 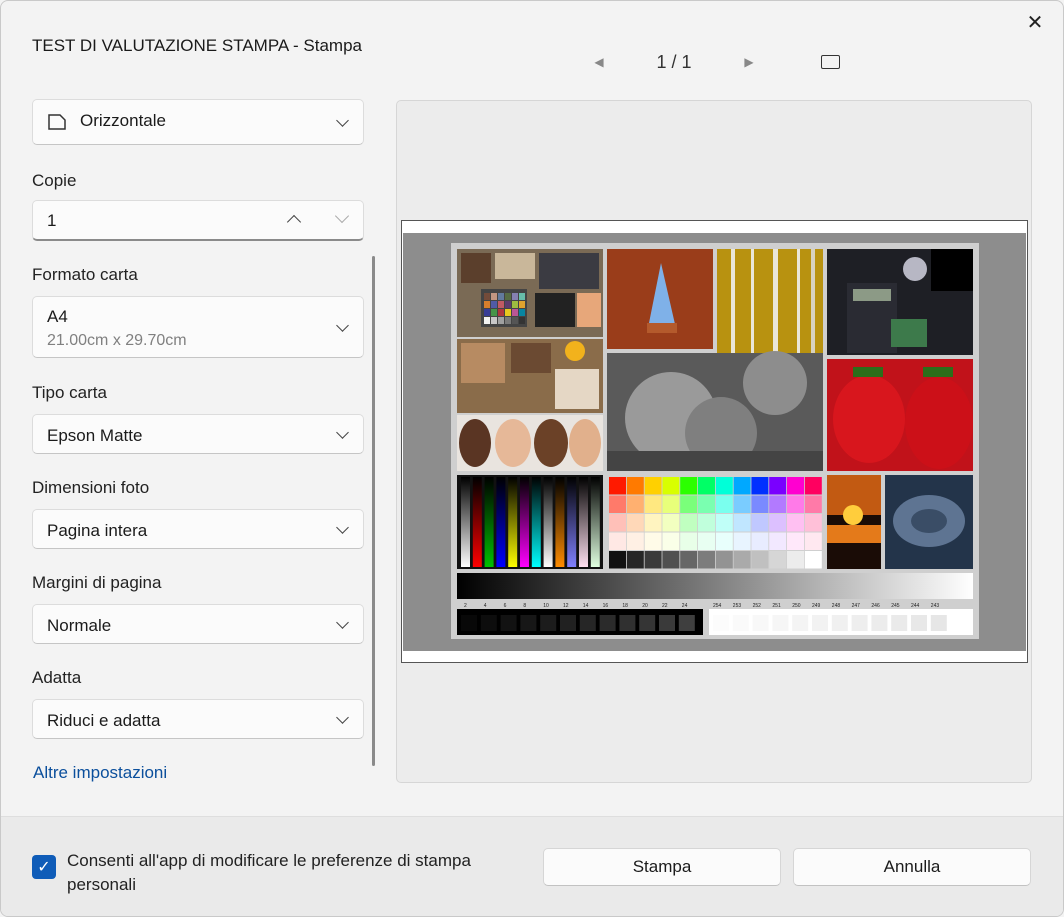 What do you see at coordinates (674, 61) in the screenshot?
I see `page-indicator: 1 / 1` at bounding box center [674, 61].